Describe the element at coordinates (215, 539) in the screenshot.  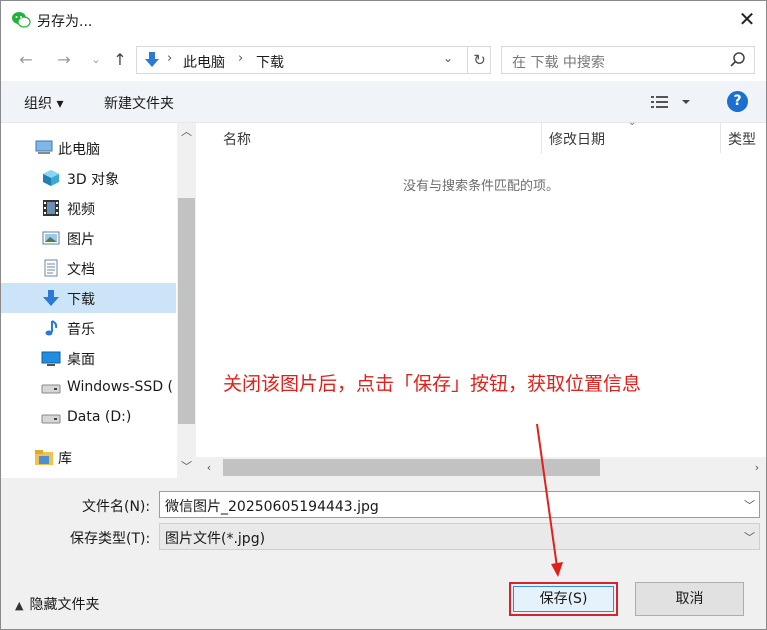
I see `filetype-value: 图片文件(*.jpg)` at that location.